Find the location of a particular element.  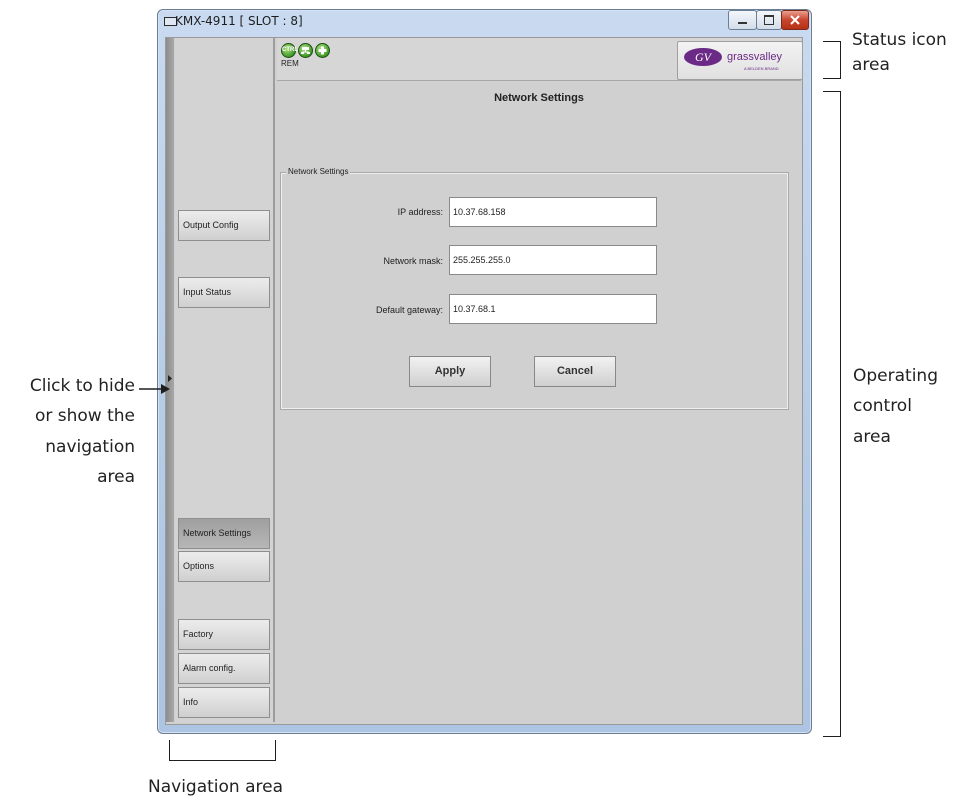

status-area-bracket-top is located at coordinates (832, 41).